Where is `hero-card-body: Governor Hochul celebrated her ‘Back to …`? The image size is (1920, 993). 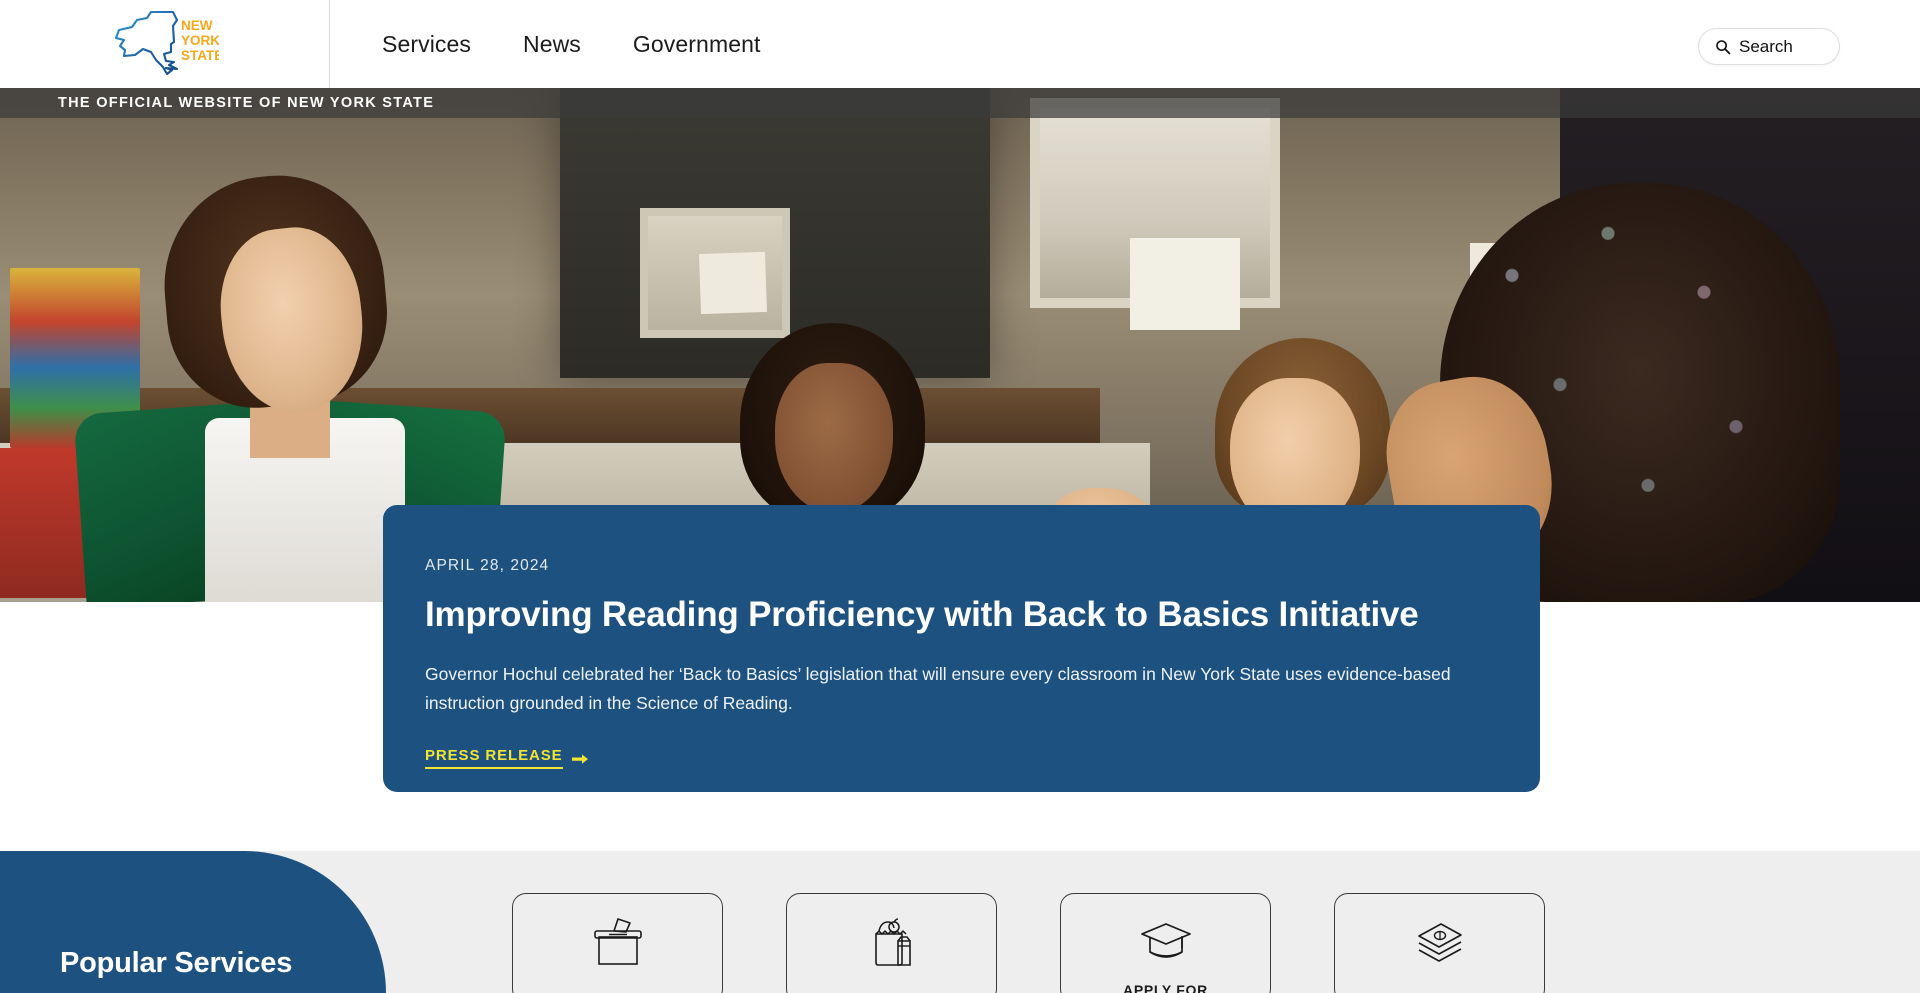
hero-card-body: Governor Hochul celebrated her ‘Back to … is located at coordinates (938, 688).